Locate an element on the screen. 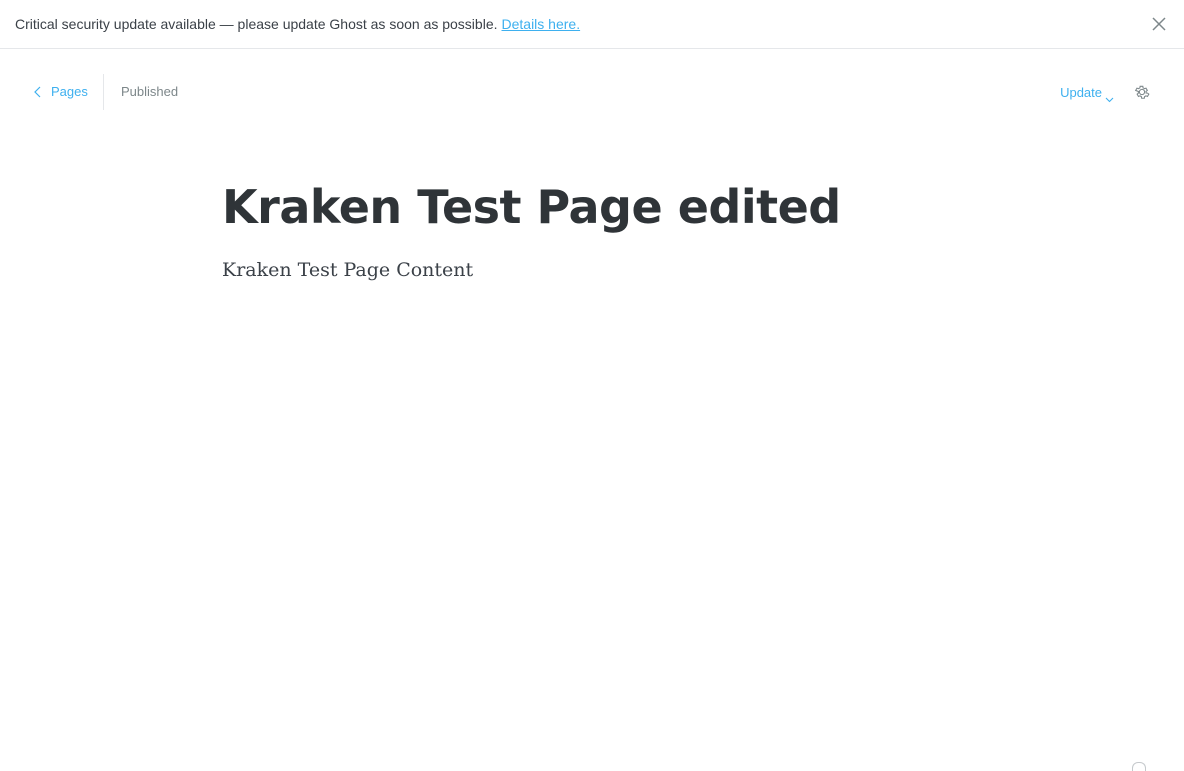 The height and width of the screenshot is (771, 1184). update-button: Update is located at coordinates (1087, 92).